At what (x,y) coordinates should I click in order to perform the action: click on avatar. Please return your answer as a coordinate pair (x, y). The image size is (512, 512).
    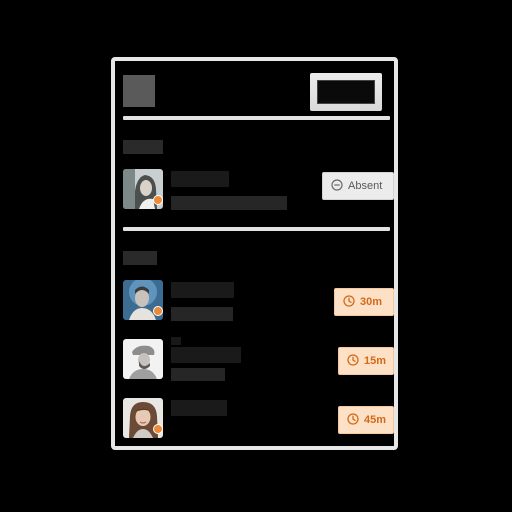
    Looking at the image, I should click on (143, 359).